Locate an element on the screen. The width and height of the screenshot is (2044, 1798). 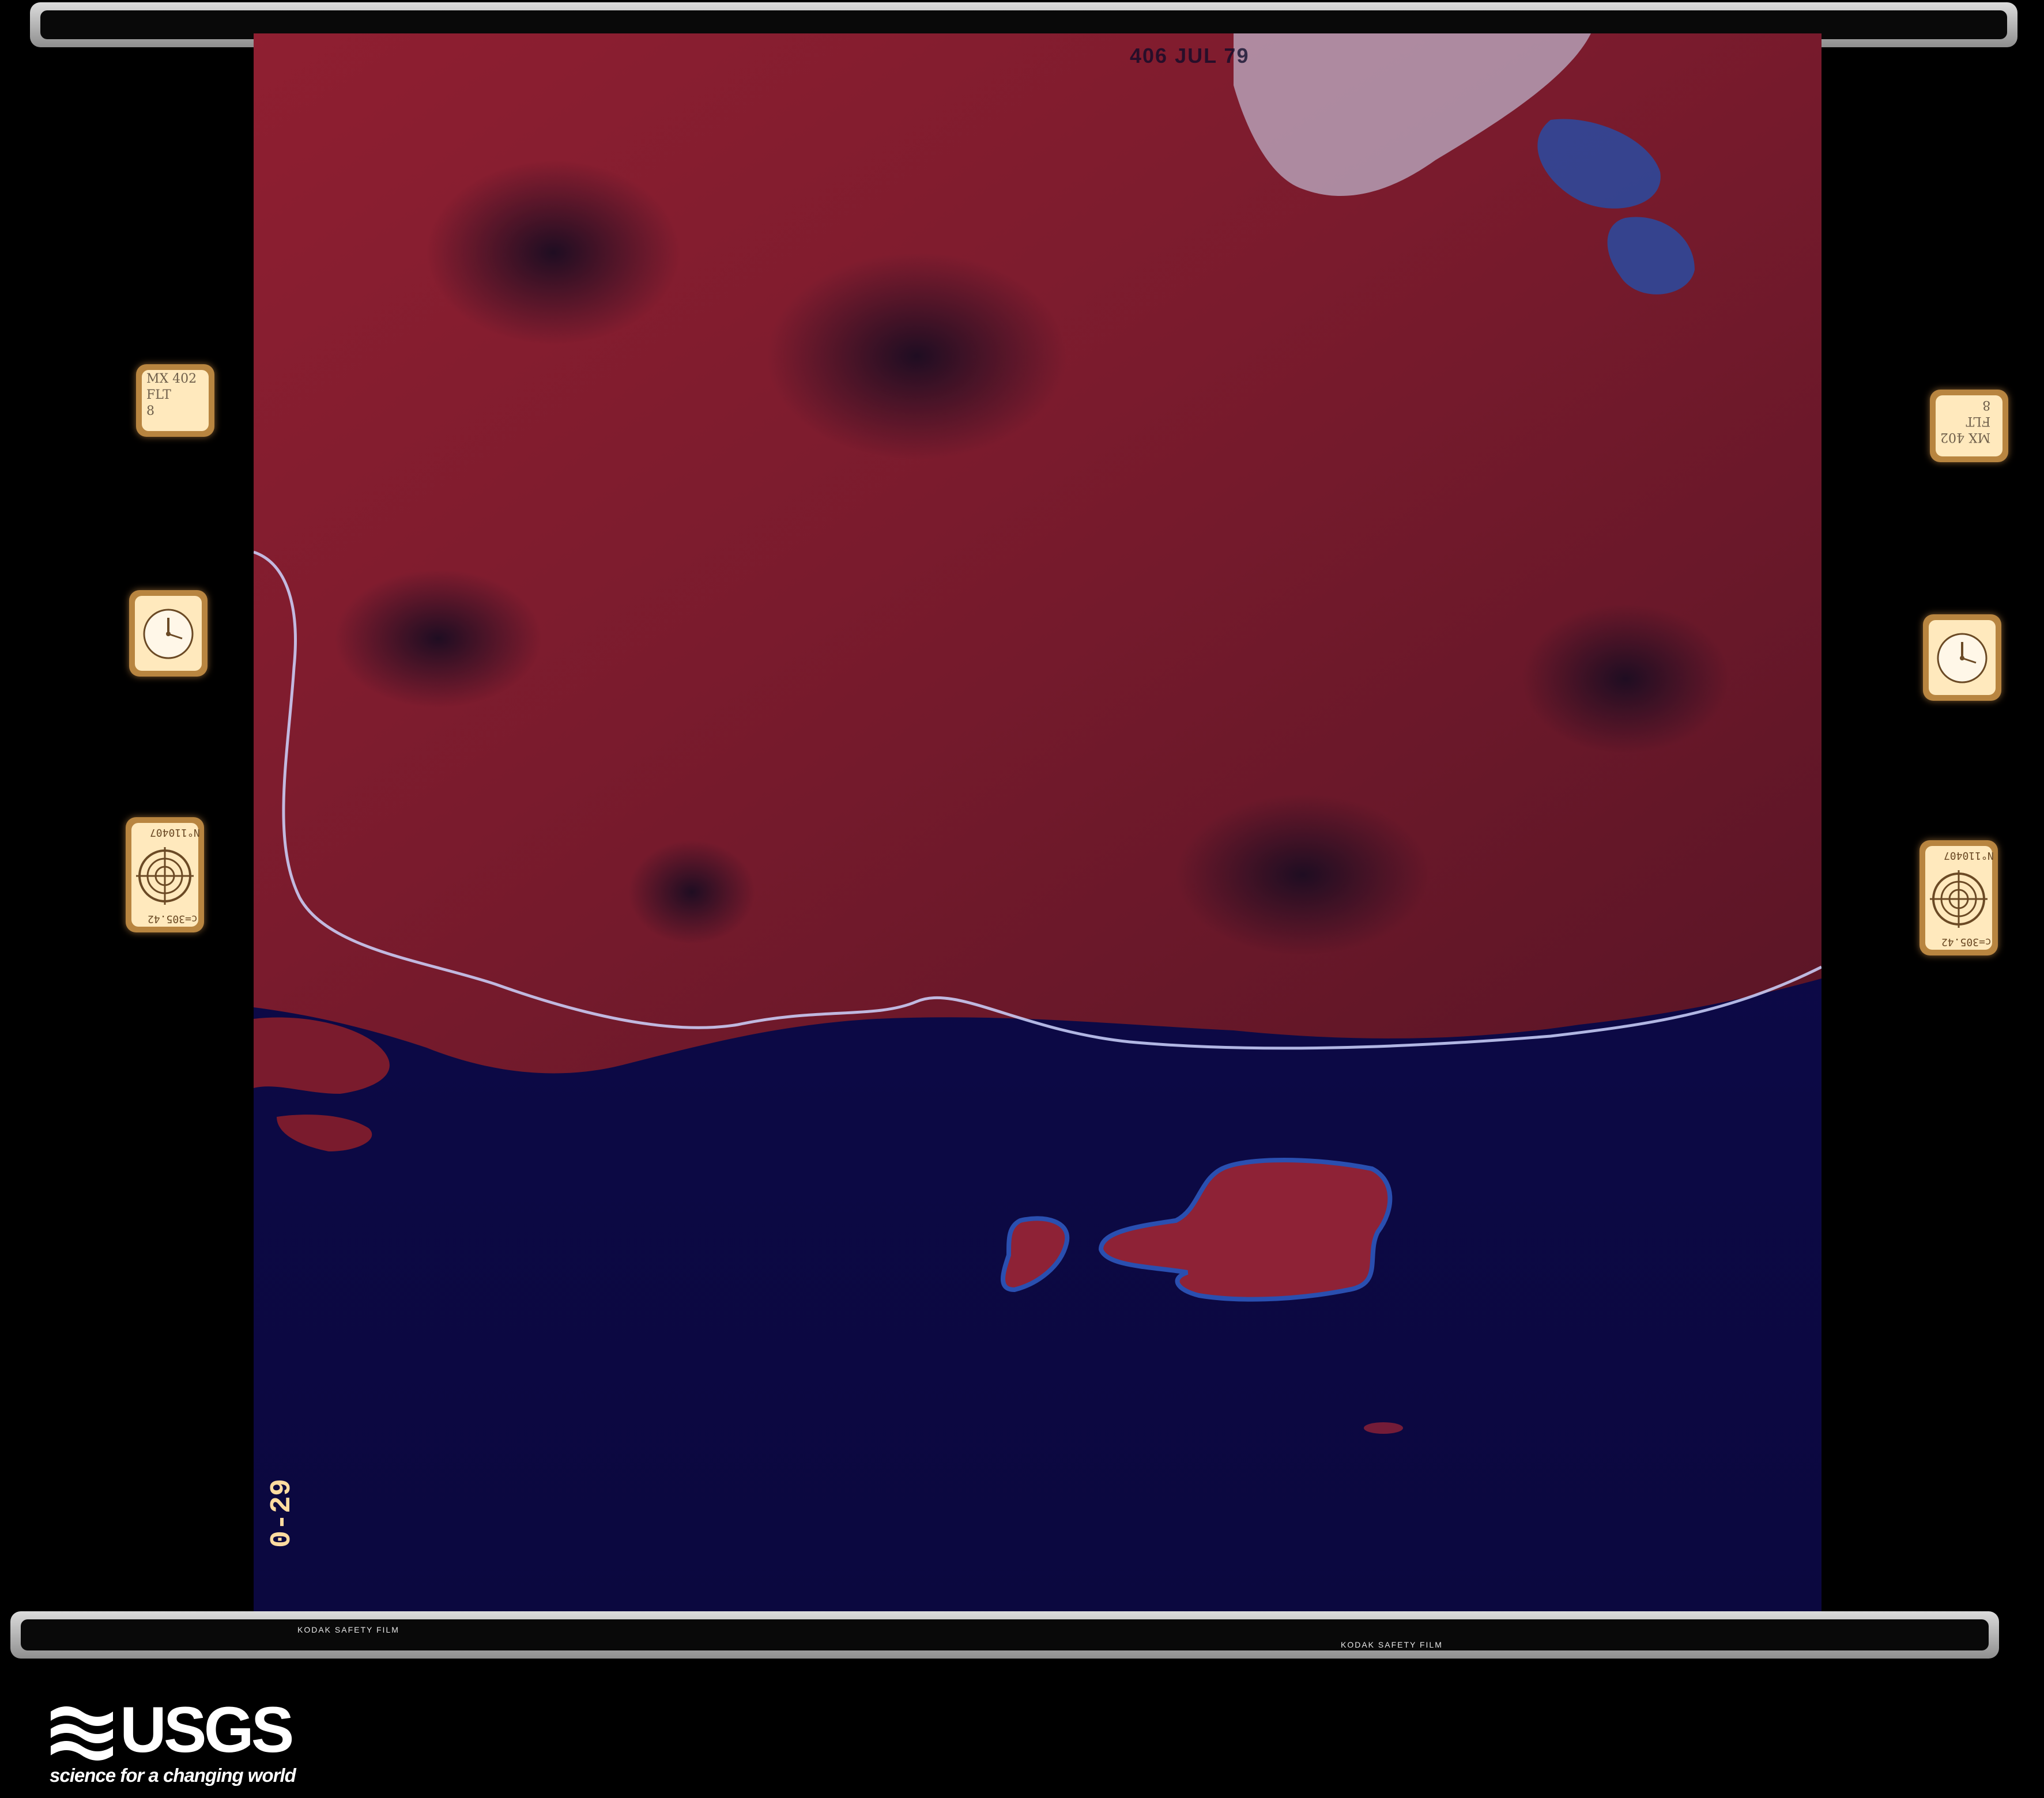
left-clock-icon is located at coordinates (169, 633).